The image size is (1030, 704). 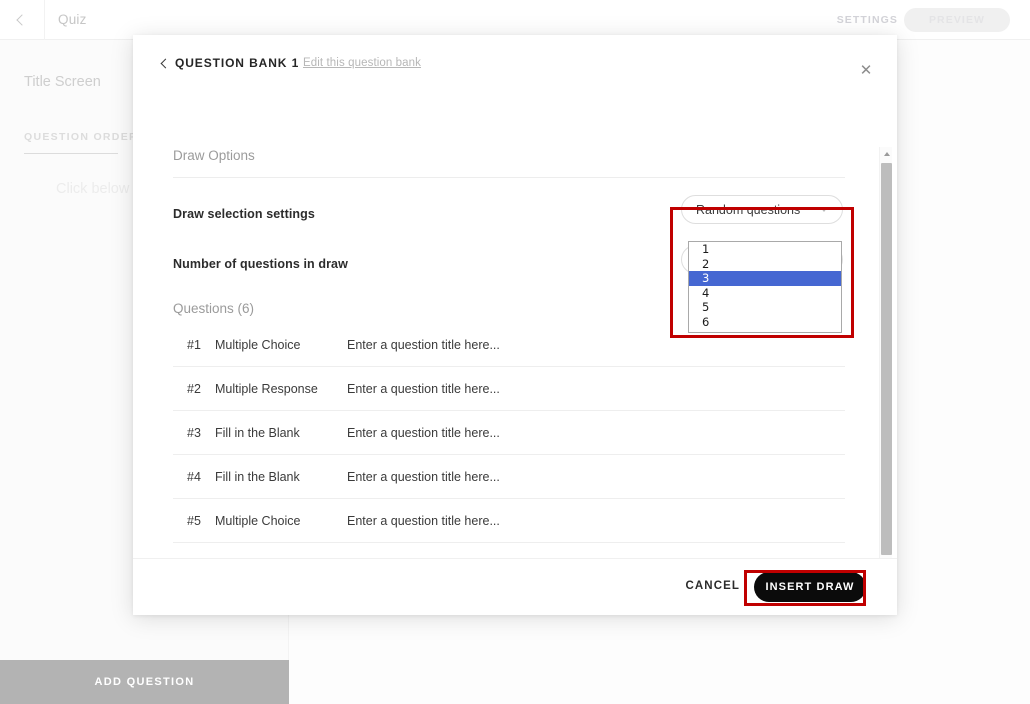 I want to click on number-of-questions-dropdown-list: 1 2 3 4 5 6, so click(x=765, y=287).